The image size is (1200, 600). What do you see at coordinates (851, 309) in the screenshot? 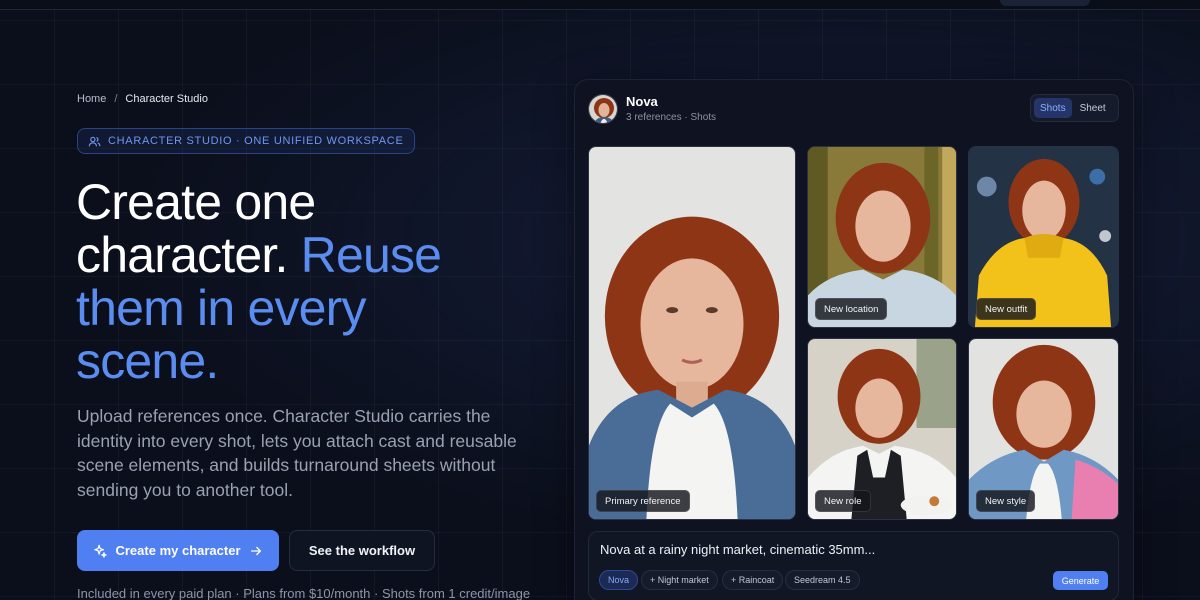
I see `tile-label: New location` at bounding box center [851, 309].